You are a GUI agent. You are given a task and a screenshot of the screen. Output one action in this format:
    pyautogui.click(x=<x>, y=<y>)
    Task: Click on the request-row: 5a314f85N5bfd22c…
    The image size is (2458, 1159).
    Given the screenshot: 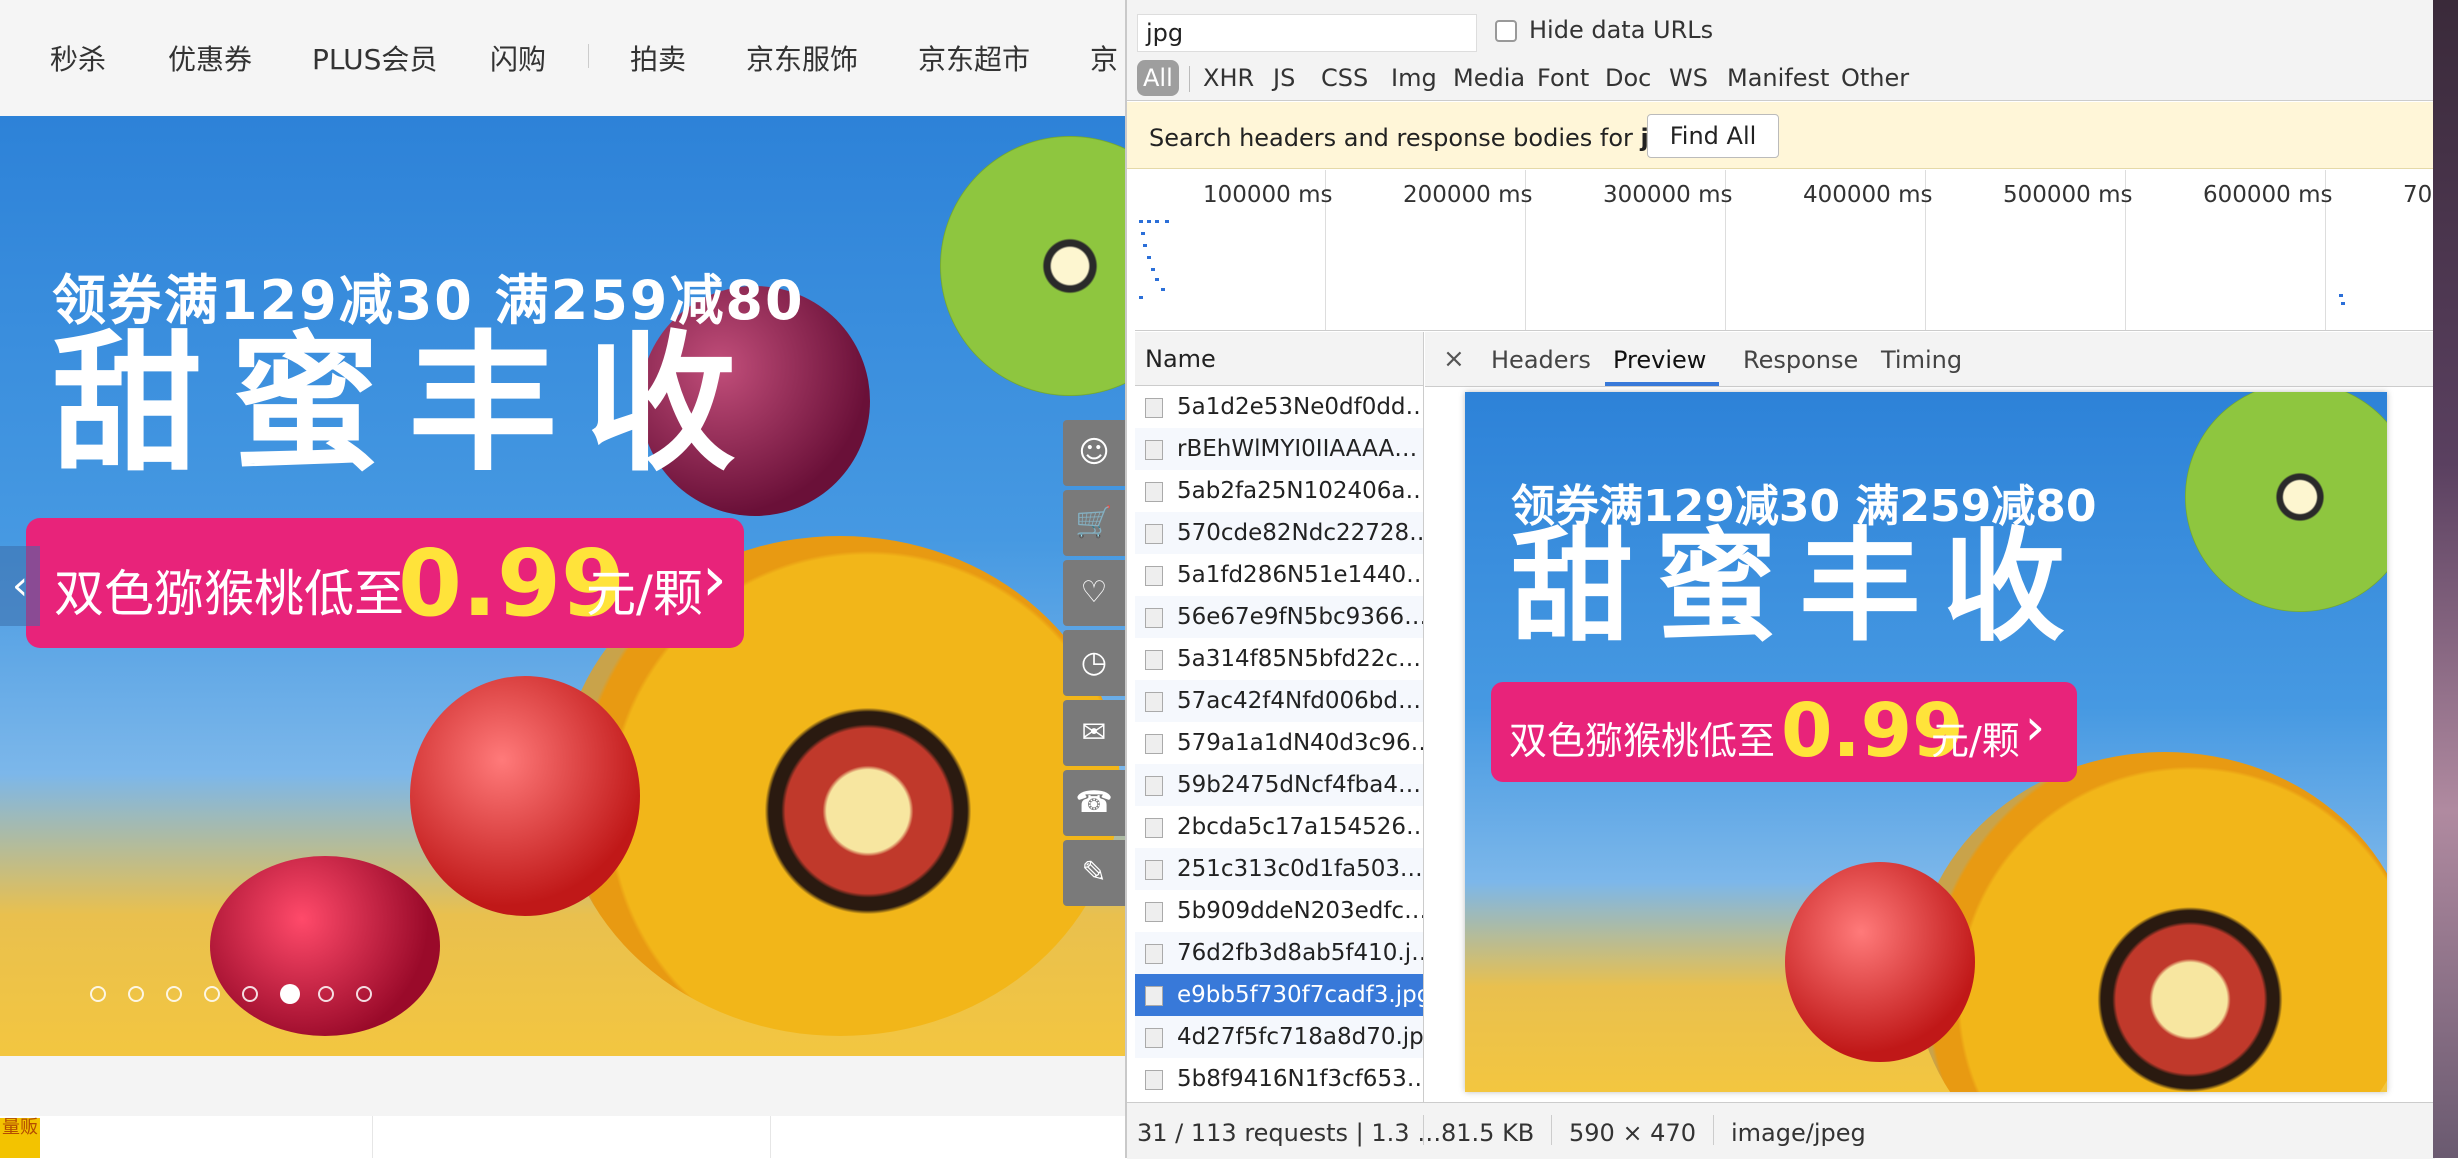 What is the action you would take?
    pyautogui.click(x=1279, y=659)
    